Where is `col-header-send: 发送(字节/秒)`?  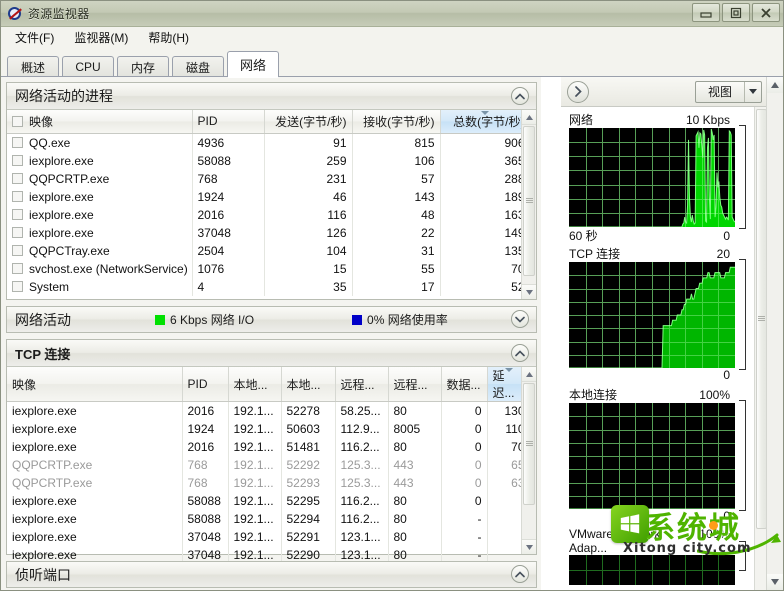 col-header-send: 发送(字节/秒) is located at coordinates (308, 122).